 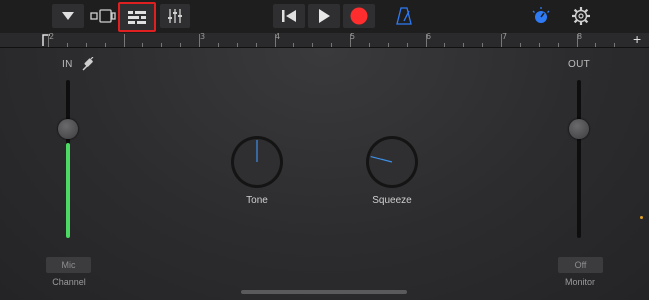 What do you see at coordinates (580, 265) in the screenshot?
I see `monitor-button: Off` at bounding box center [580, 265].